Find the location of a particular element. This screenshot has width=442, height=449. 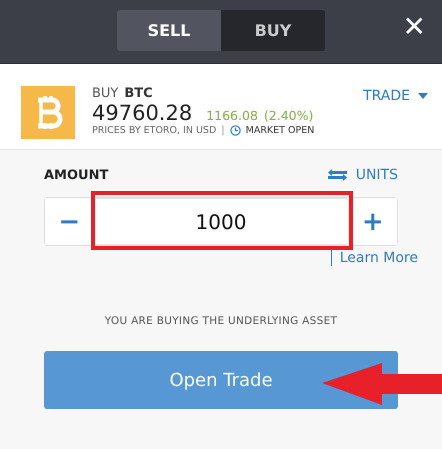

units-toggle: UNITS is located at coordinates (362, 175).